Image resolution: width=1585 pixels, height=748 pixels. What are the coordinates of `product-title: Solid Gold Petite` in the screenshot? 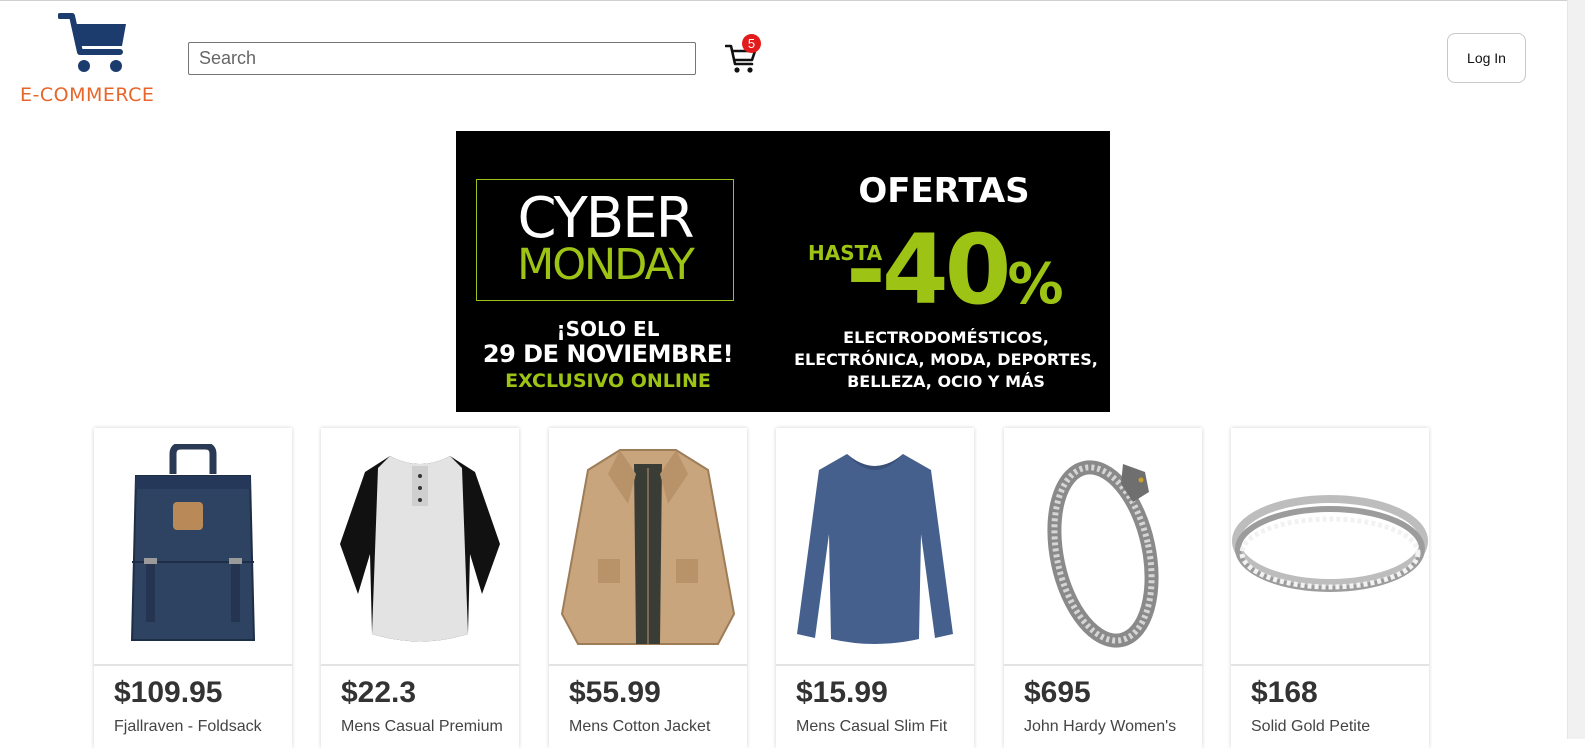 It's located at (1311, 726).